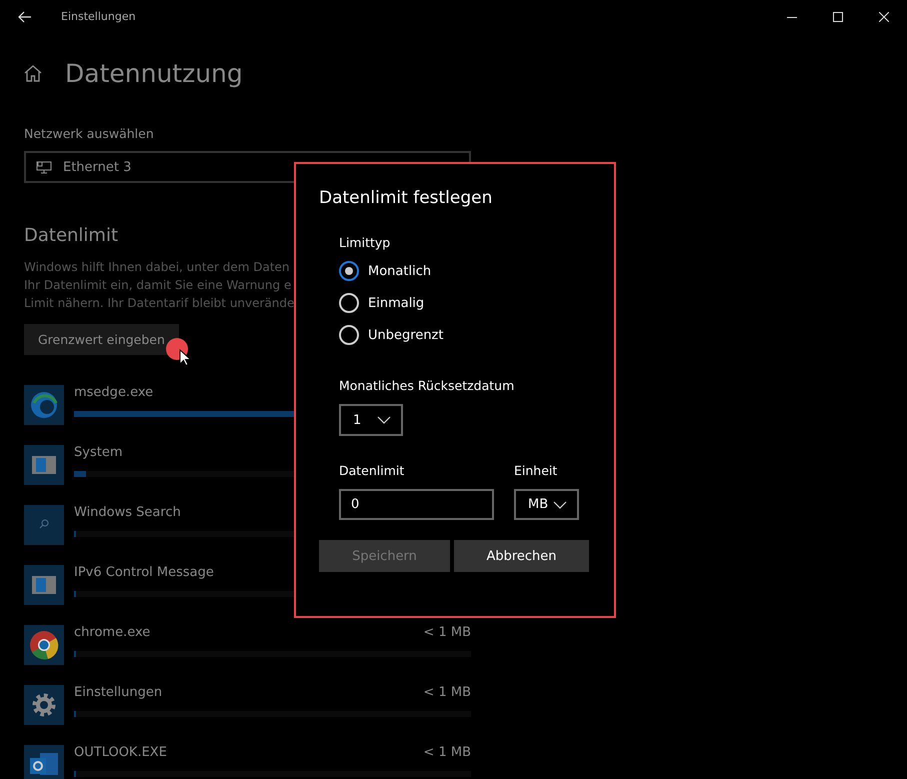  I want to click on window-title: Einstellungen, so click(98, 16).